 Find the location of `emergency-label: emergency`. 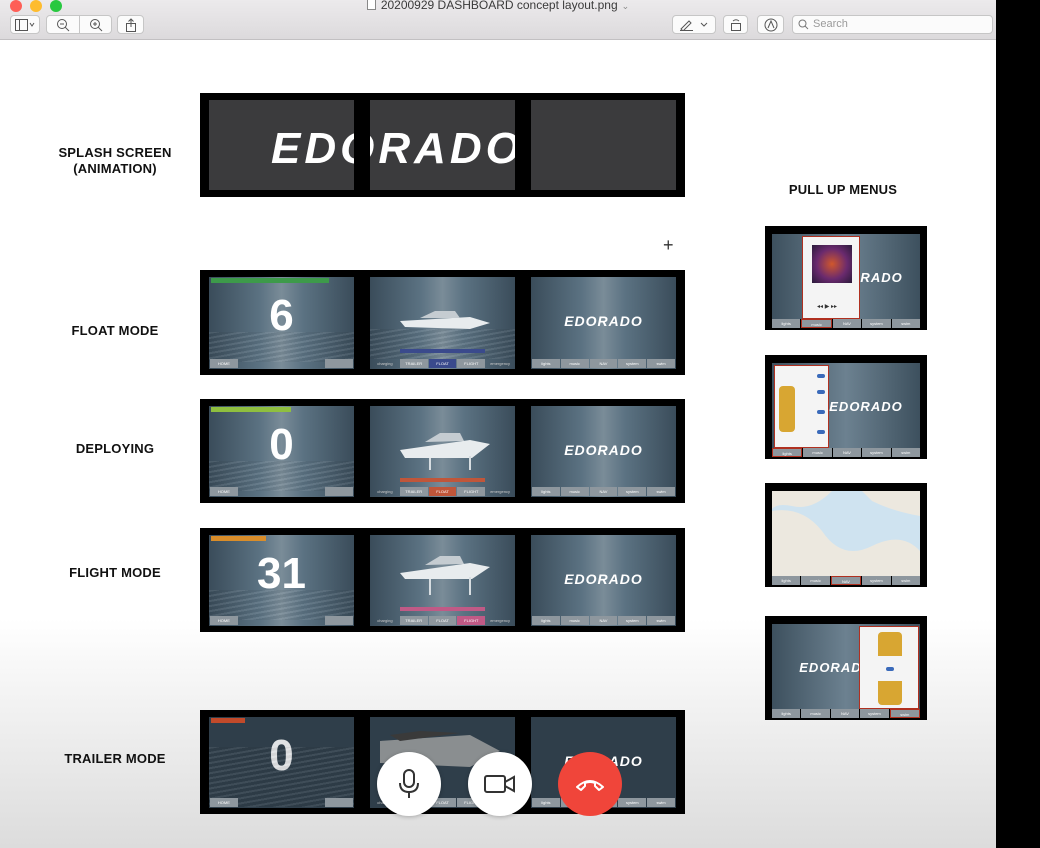

emergency-label: emergency is located at coordinates (500, 363).